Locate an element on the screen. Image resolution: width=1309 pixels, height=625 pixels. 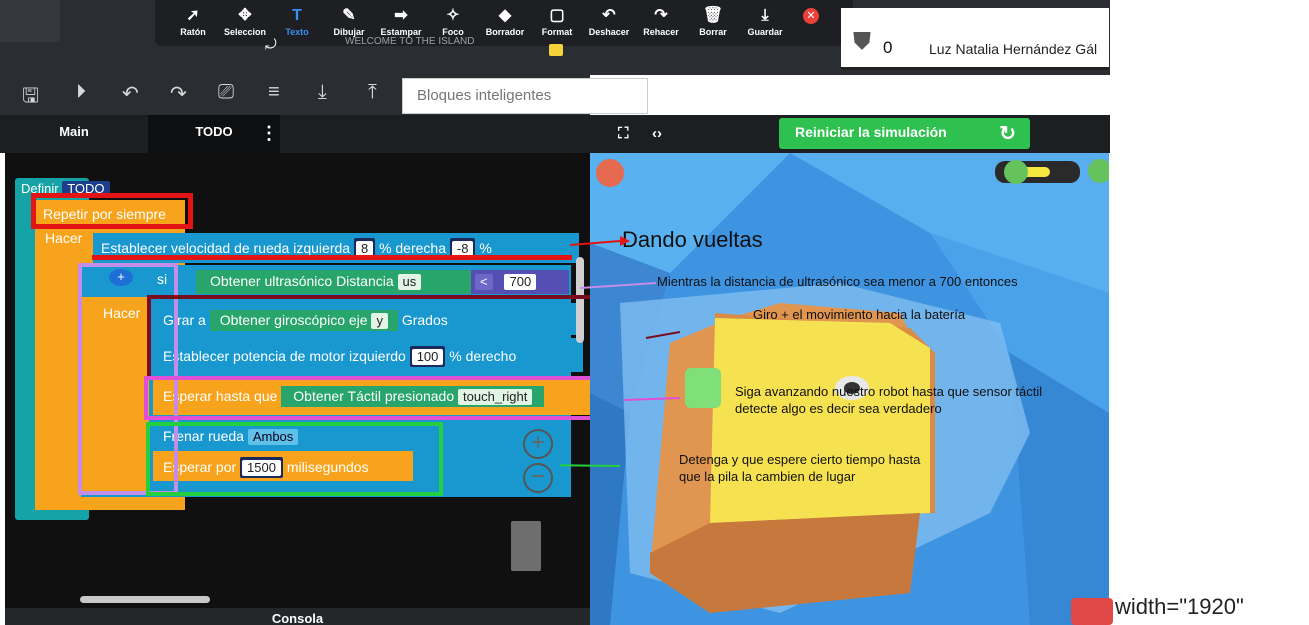
spotlight-icon: ✧ is located at coordinates (453, 15).